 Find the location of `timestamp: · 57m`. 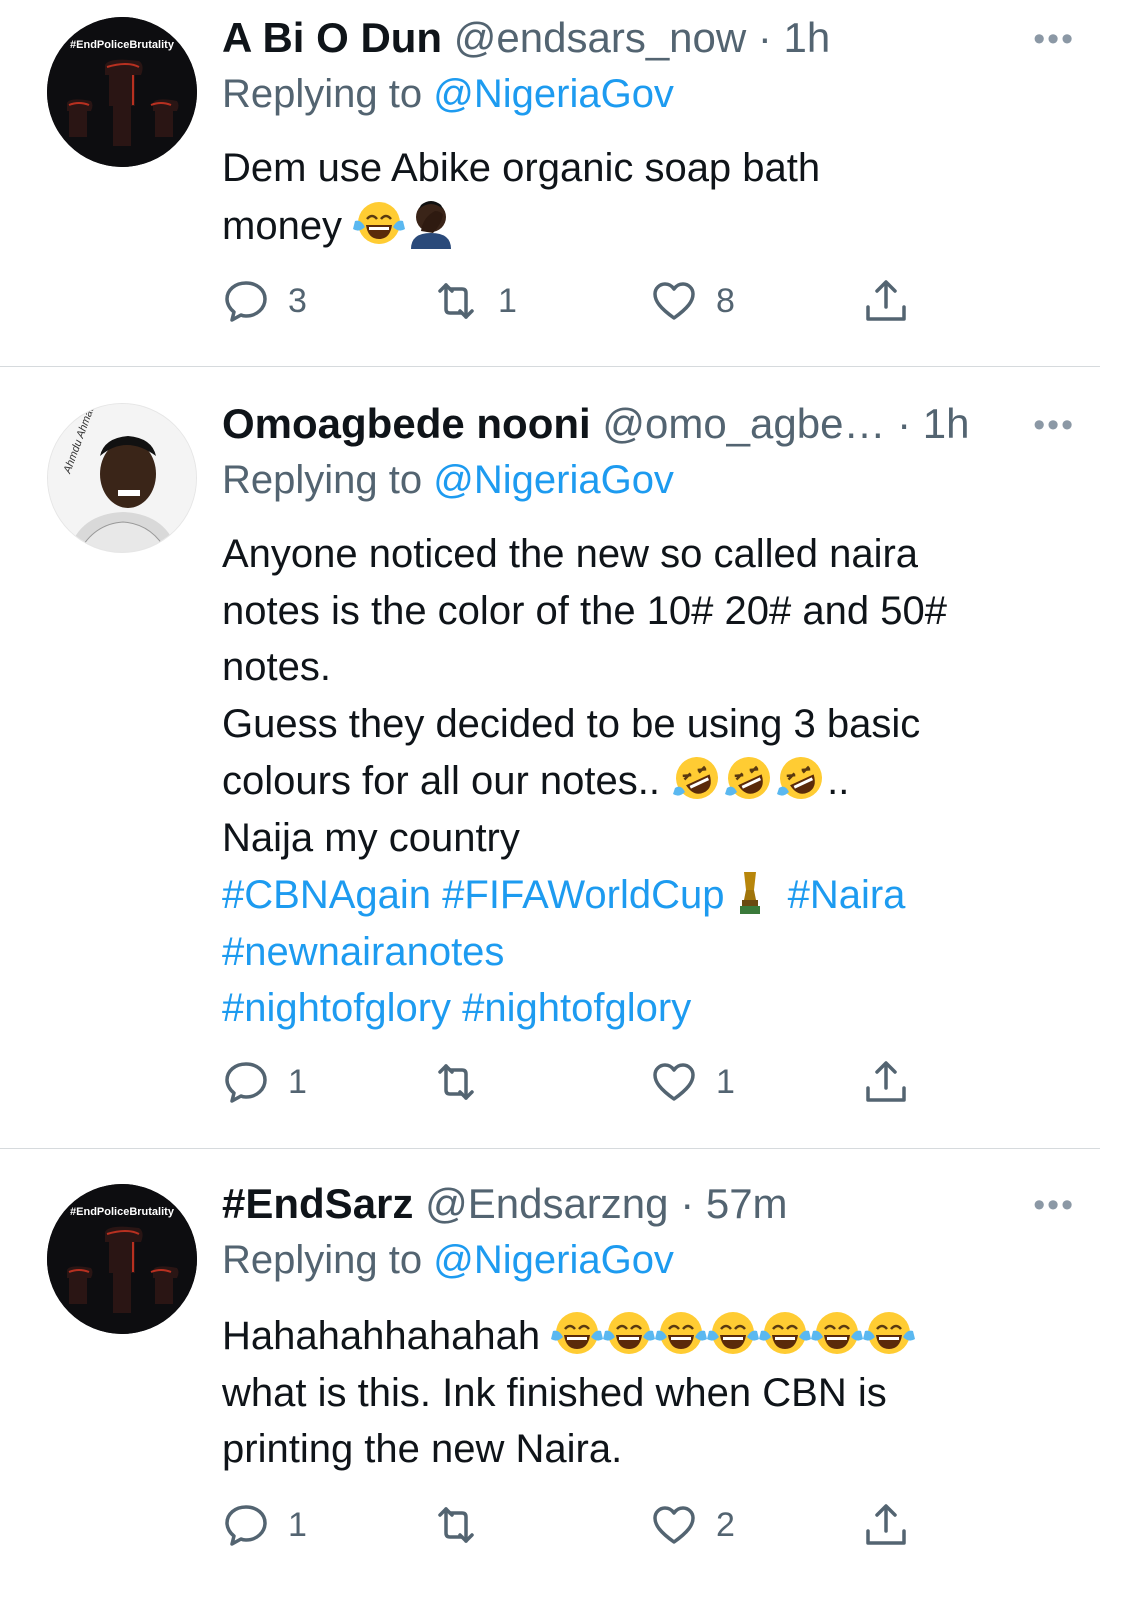

timestamp: · 57m is located at coordinates (733, 1203).